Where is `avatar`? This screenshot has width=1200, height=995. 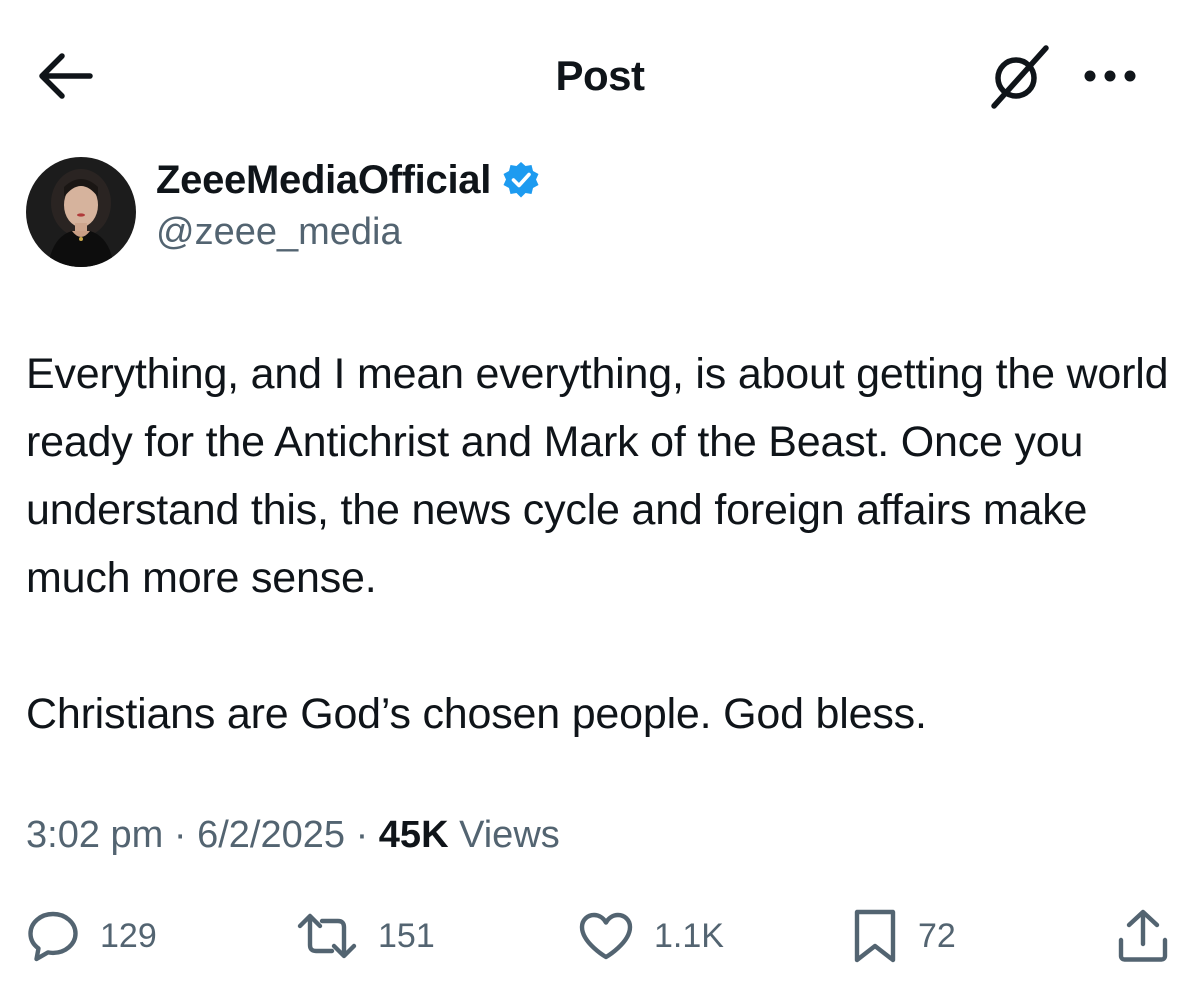
avatar is located at coordinates (81, 212).